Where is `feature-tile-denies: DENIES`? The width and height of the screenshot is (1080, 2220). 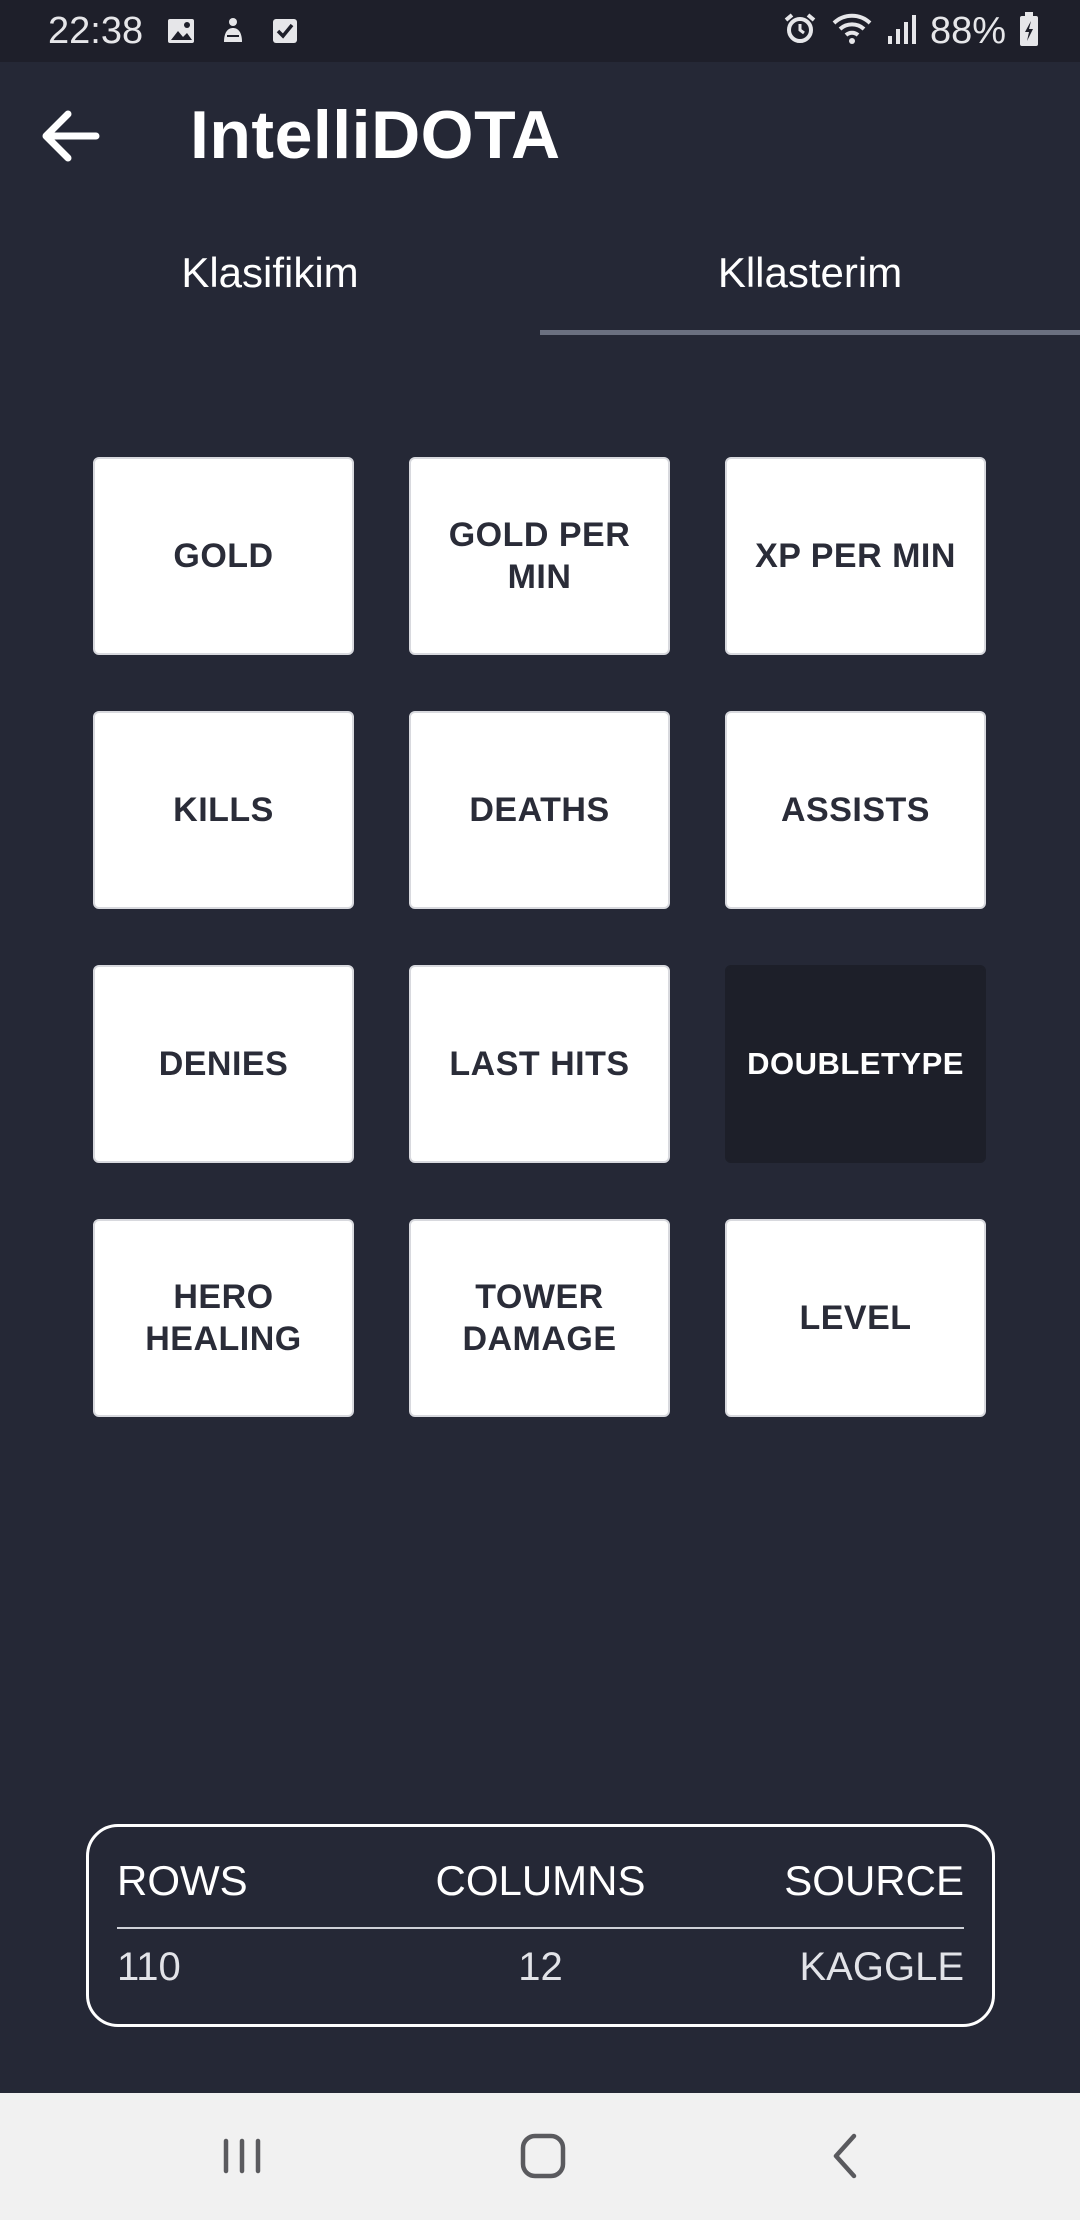
feature-tile-denies: DENIES is located at coordinates (223, 1064).